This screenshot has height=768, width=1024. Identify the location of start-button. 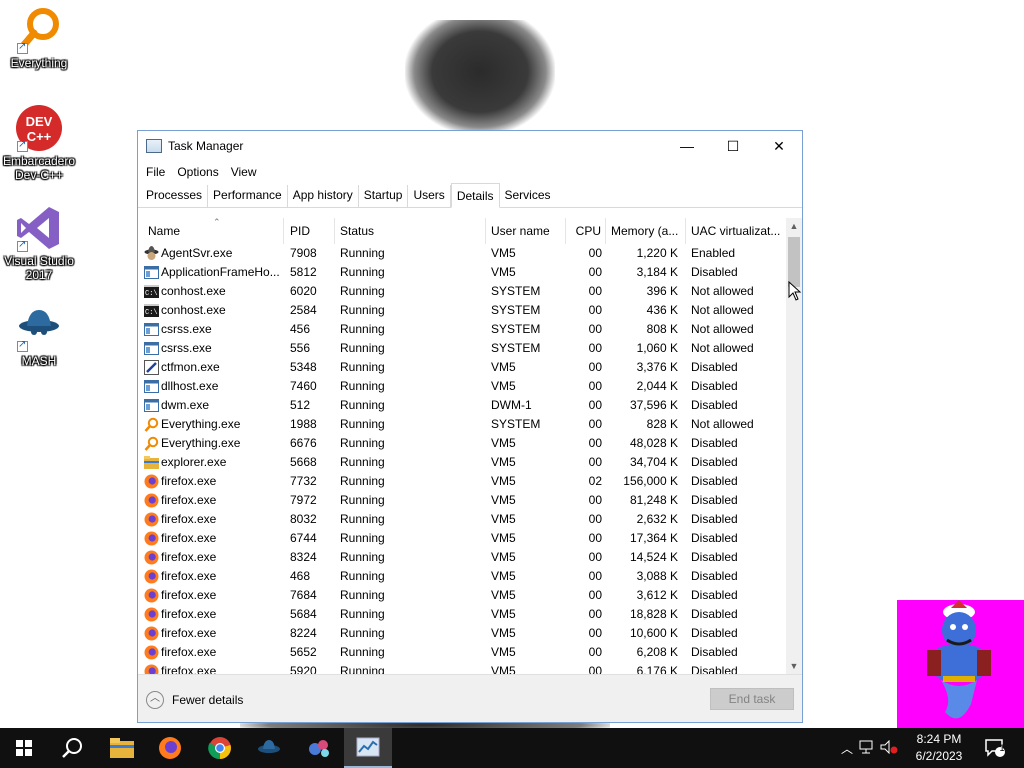
(24, 748).